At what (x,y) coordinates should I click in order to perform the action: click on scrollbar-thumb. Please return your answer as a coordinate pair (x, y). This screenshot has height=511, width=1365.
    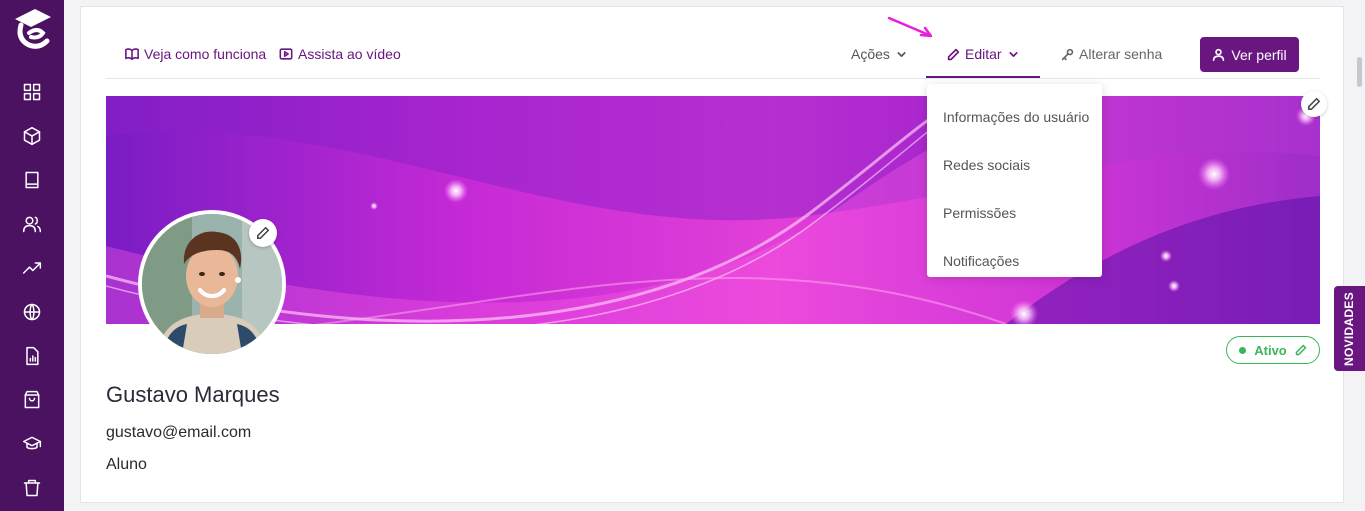
    Looking at the image, I should click on (1359, 72).